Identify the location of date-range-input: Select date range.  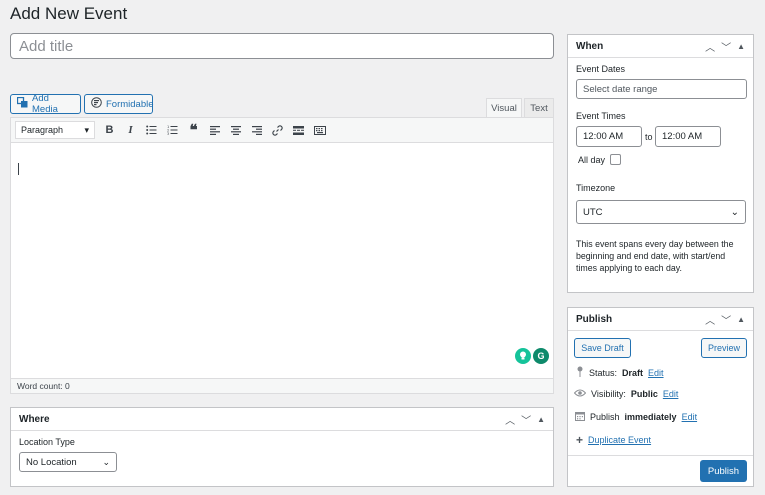
(661, 89).